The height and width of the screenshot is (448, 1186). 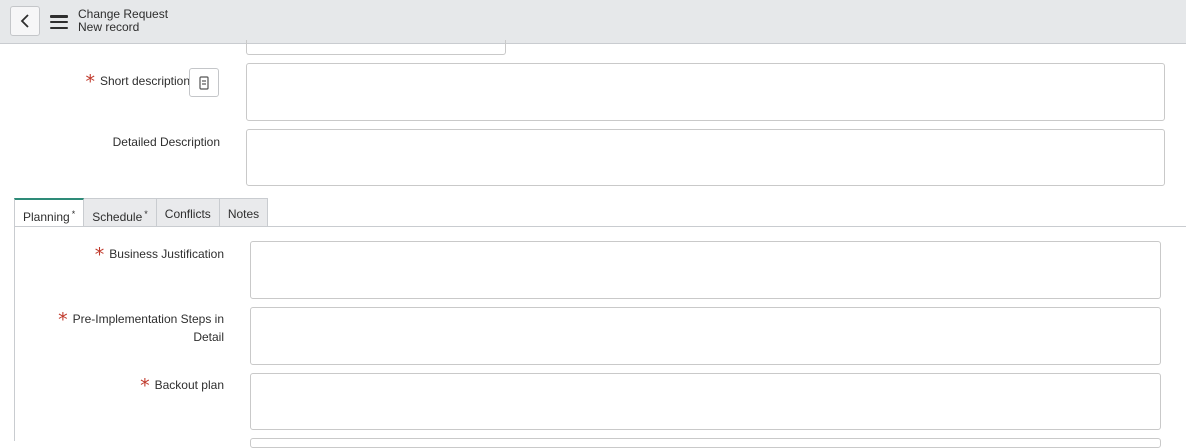 What do you see at coordinates (137, 82) in the screenshot?
I see `short-description-label: * Short description` at bounding box center [137, 82].